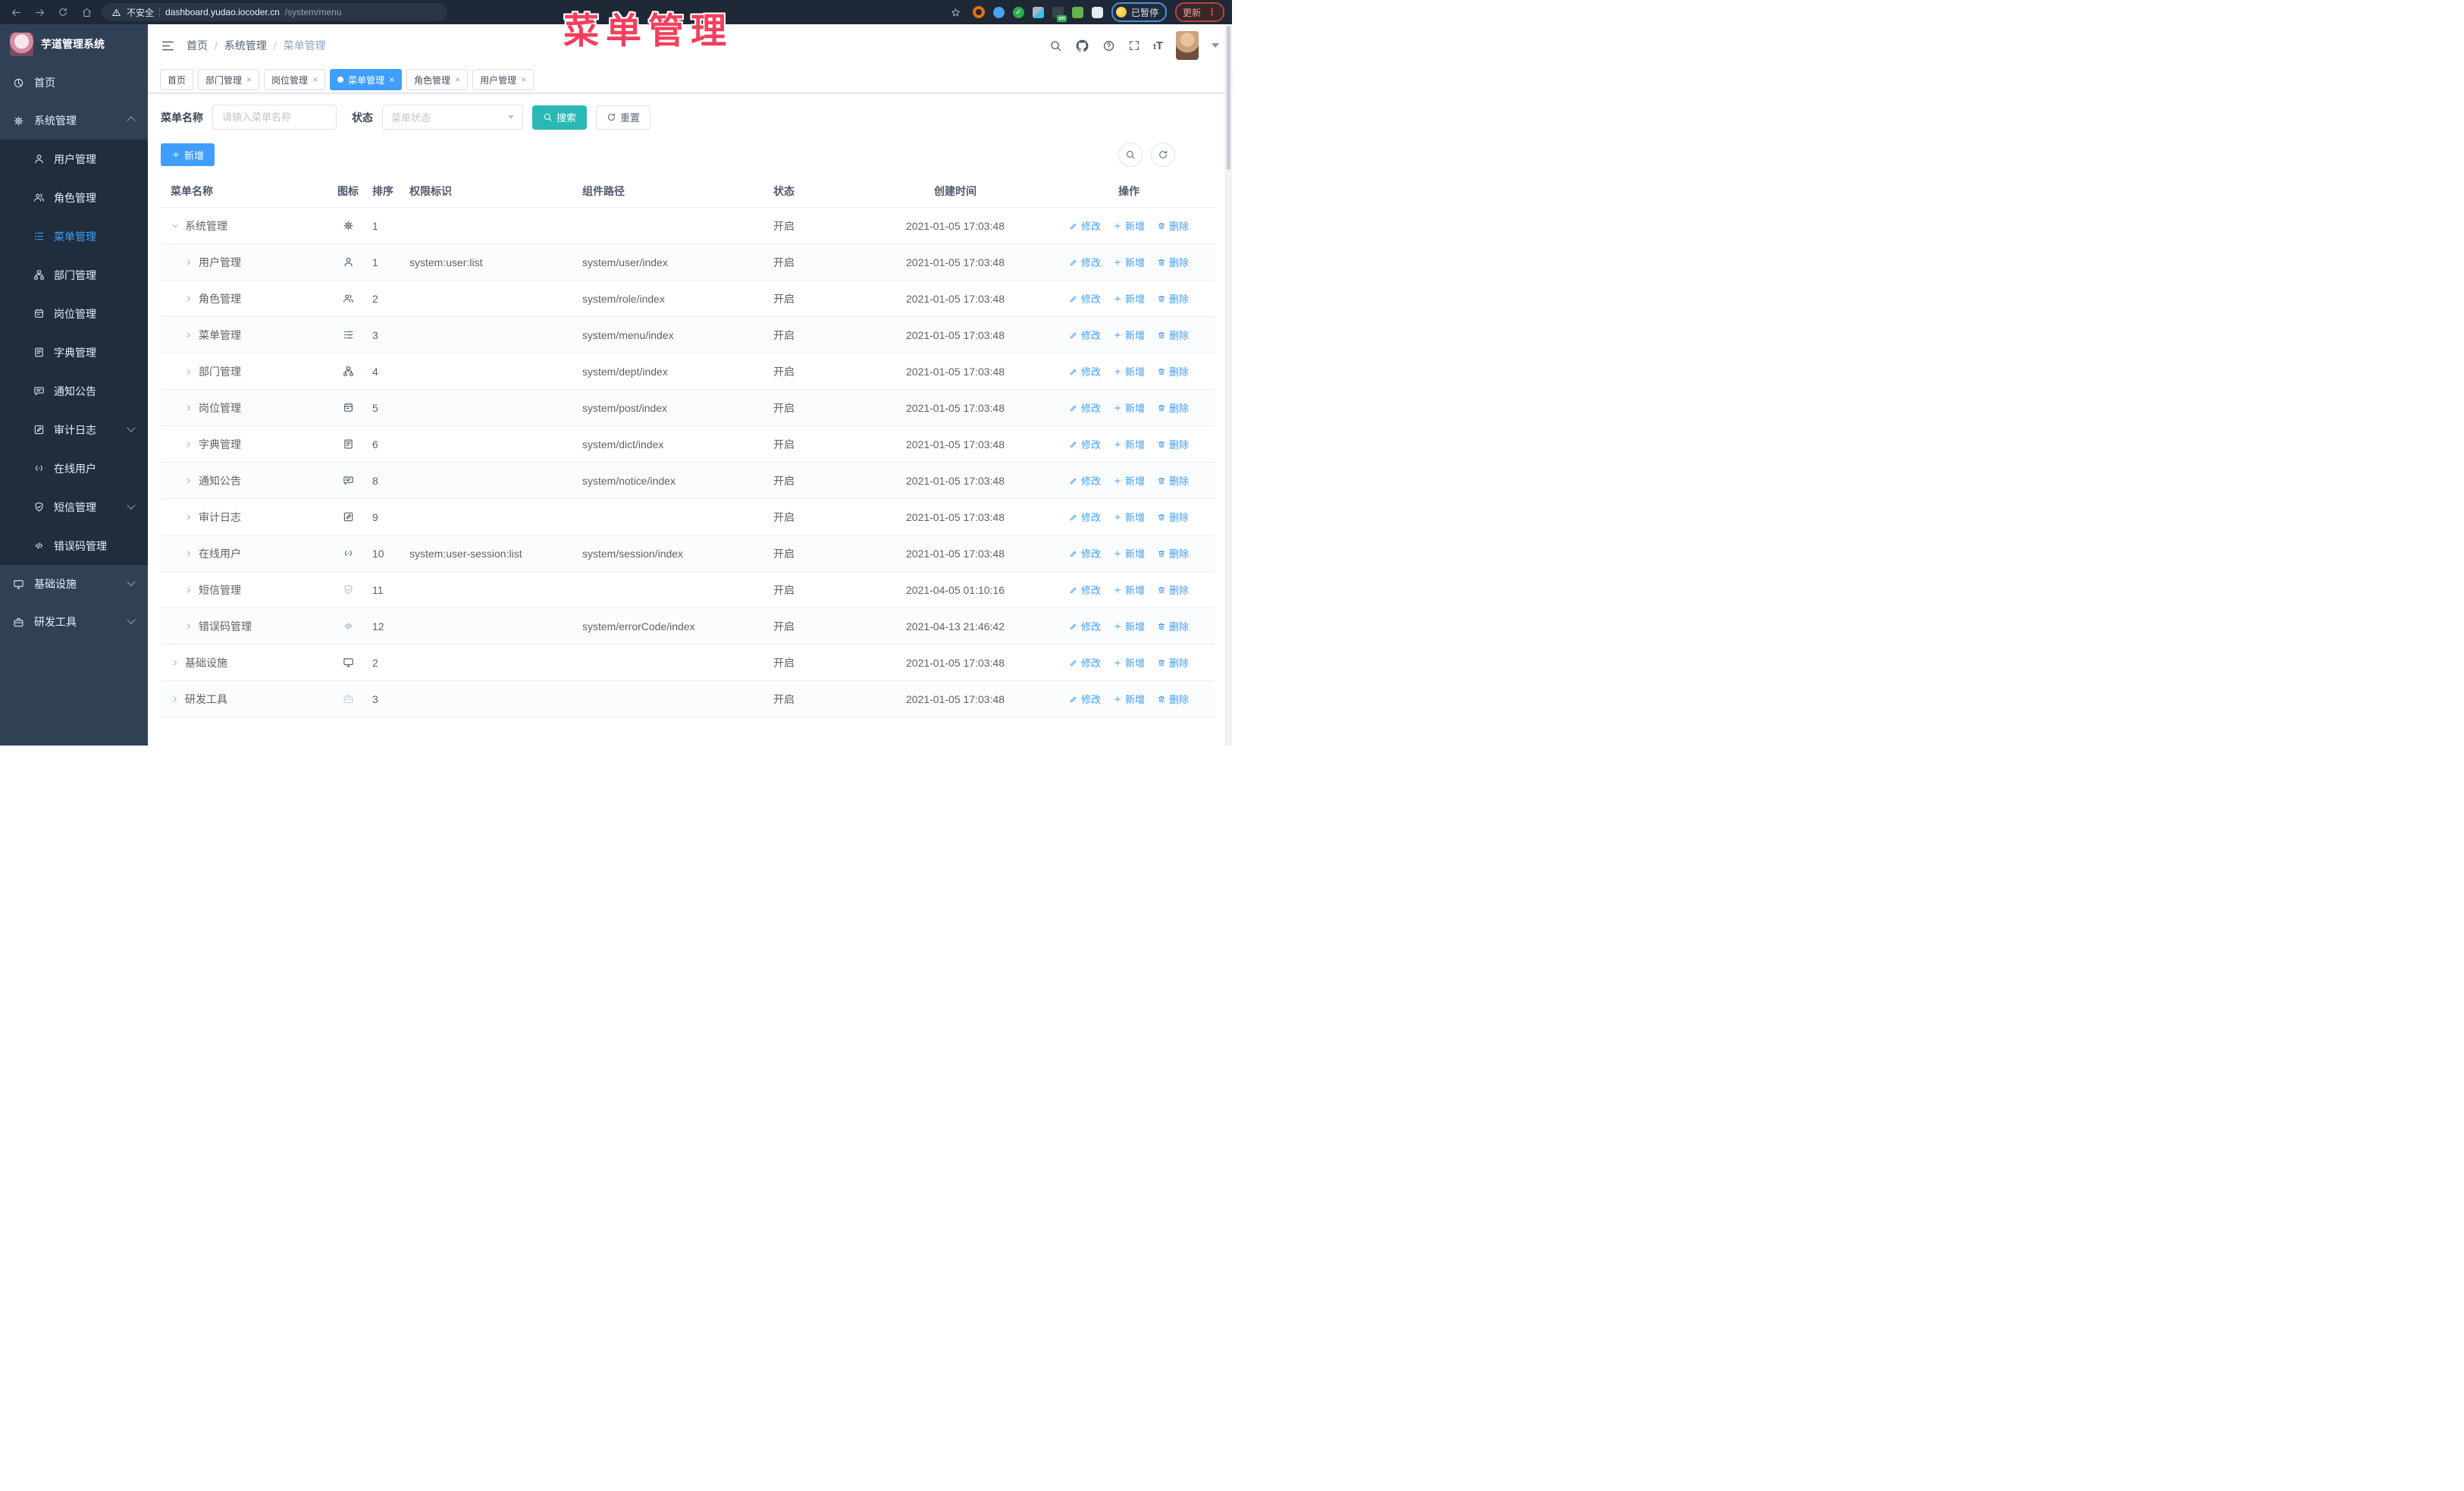  I want to click on ring-icon, so click(979, 12).